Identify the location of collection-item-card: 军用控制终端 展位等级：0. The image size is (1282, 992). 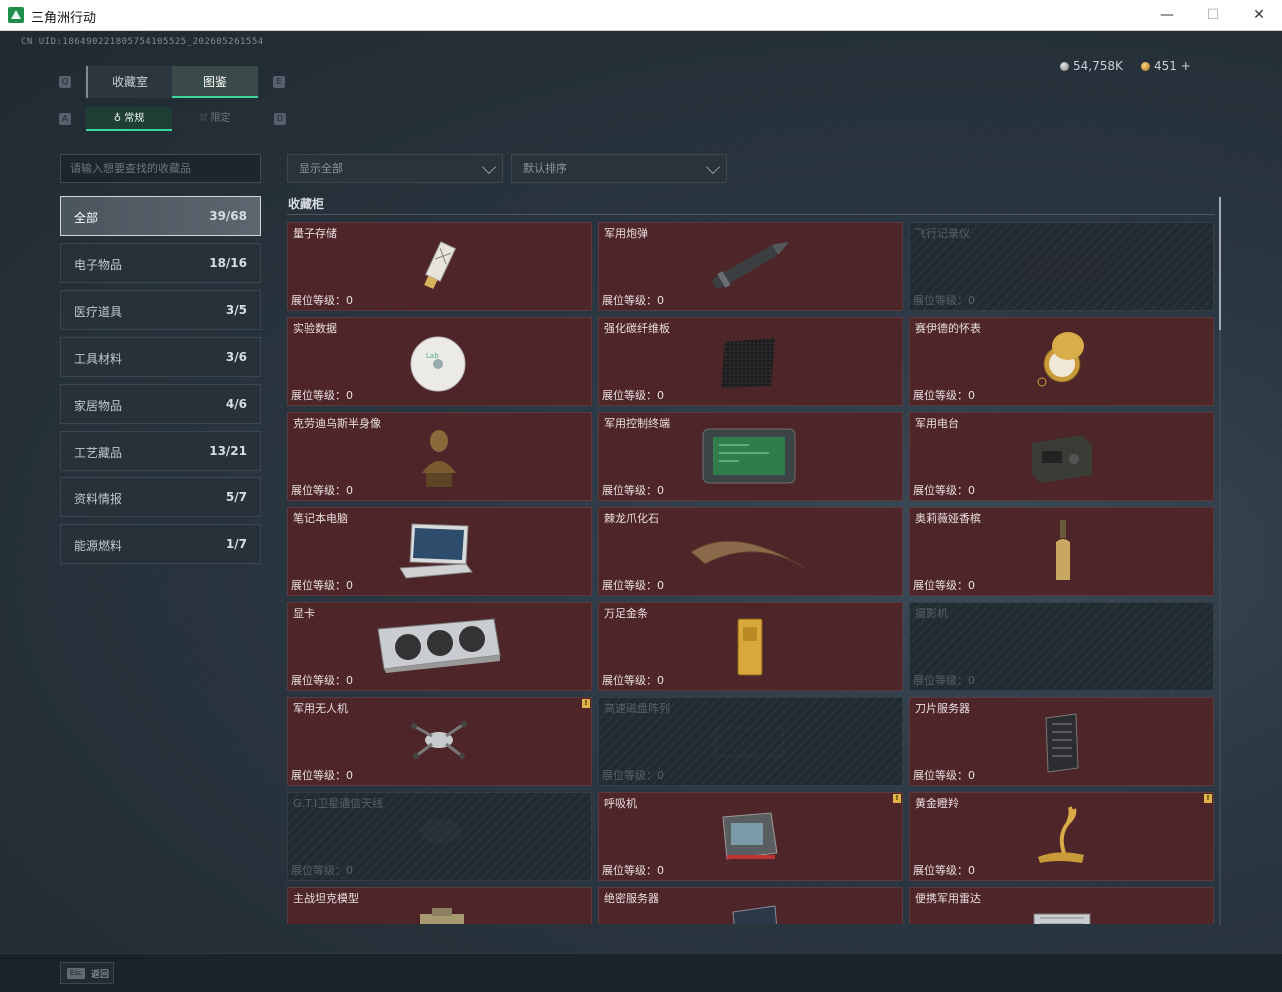
(750, 456).